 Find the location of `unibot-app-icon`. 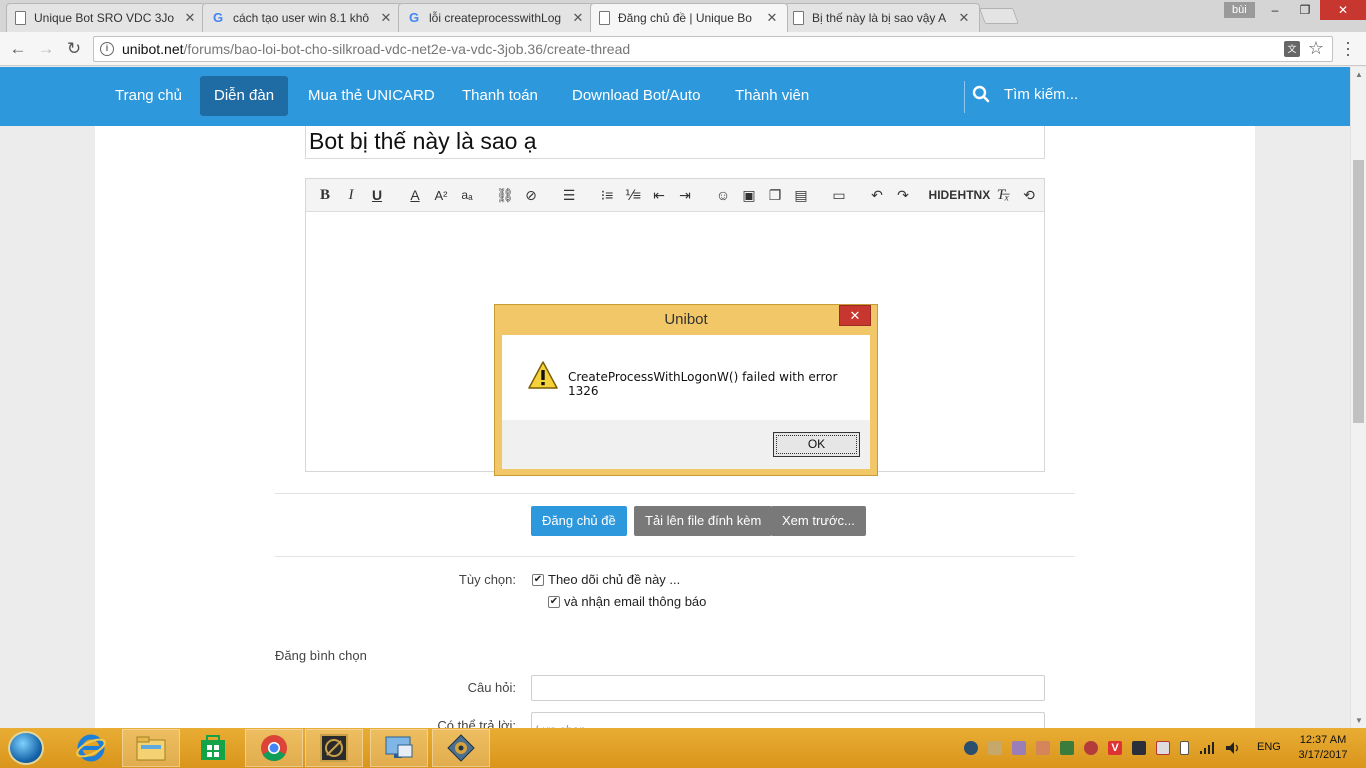

unibot-app-icon is located at coordinates (461, 748).